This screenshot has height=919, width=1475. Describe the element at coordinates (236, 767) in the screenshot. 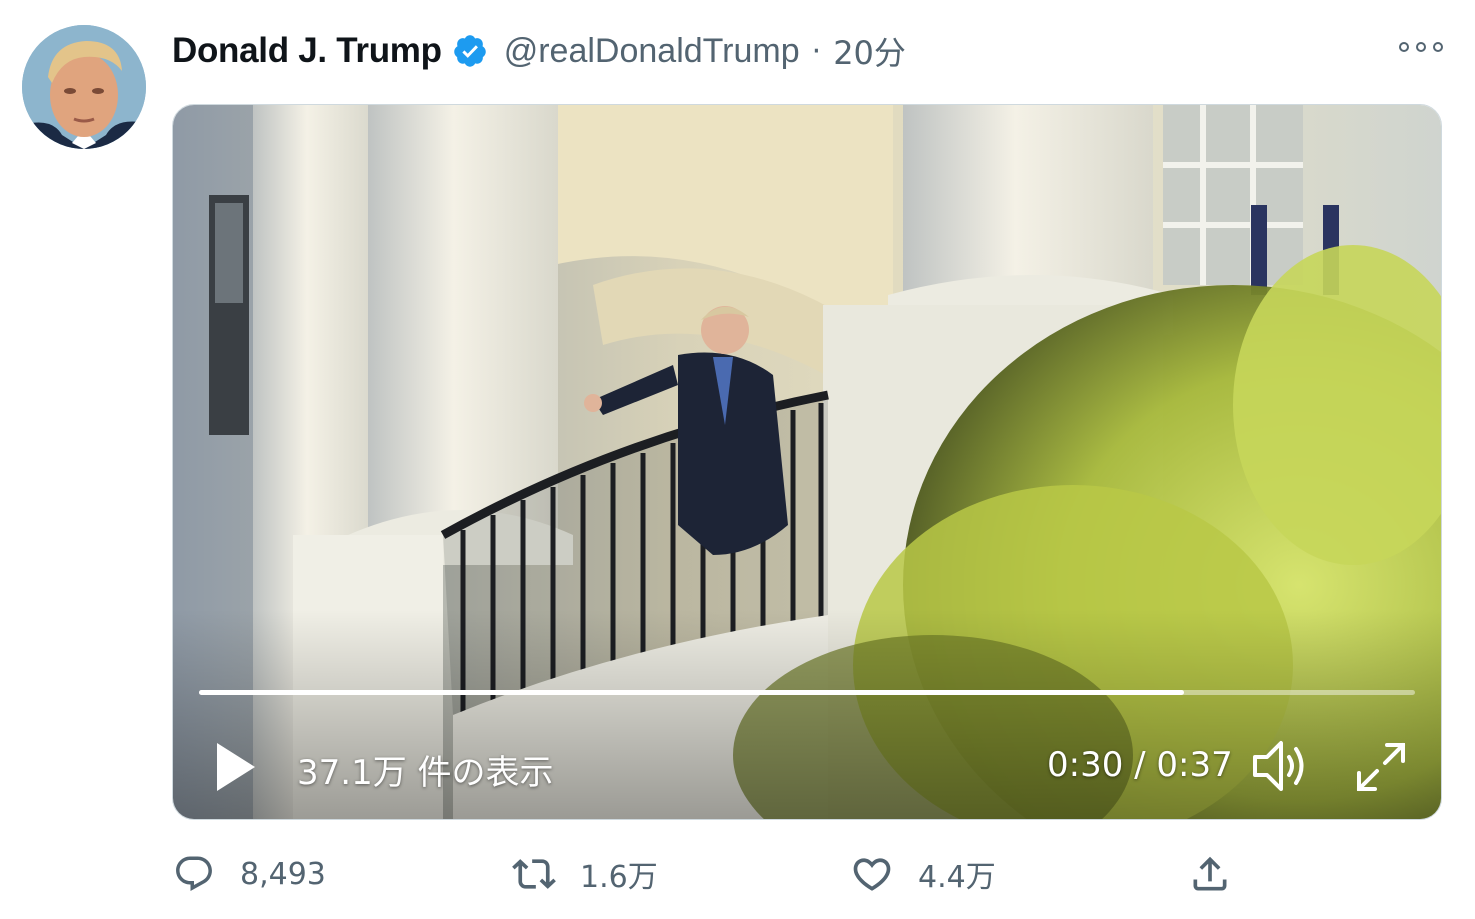

I see `play-icon` at that location.